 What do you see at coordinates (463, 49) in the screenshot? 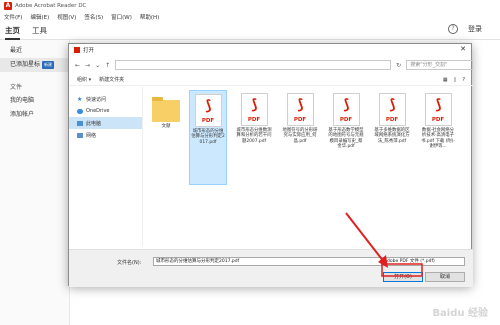
I see `close-icon: ✕` at bounding box center [463, 49].